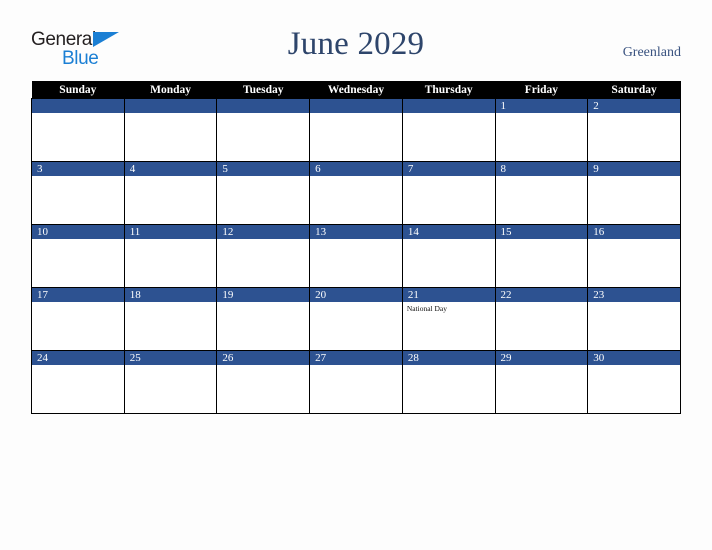  I want to click on day-number: 14, so click(448, 232).